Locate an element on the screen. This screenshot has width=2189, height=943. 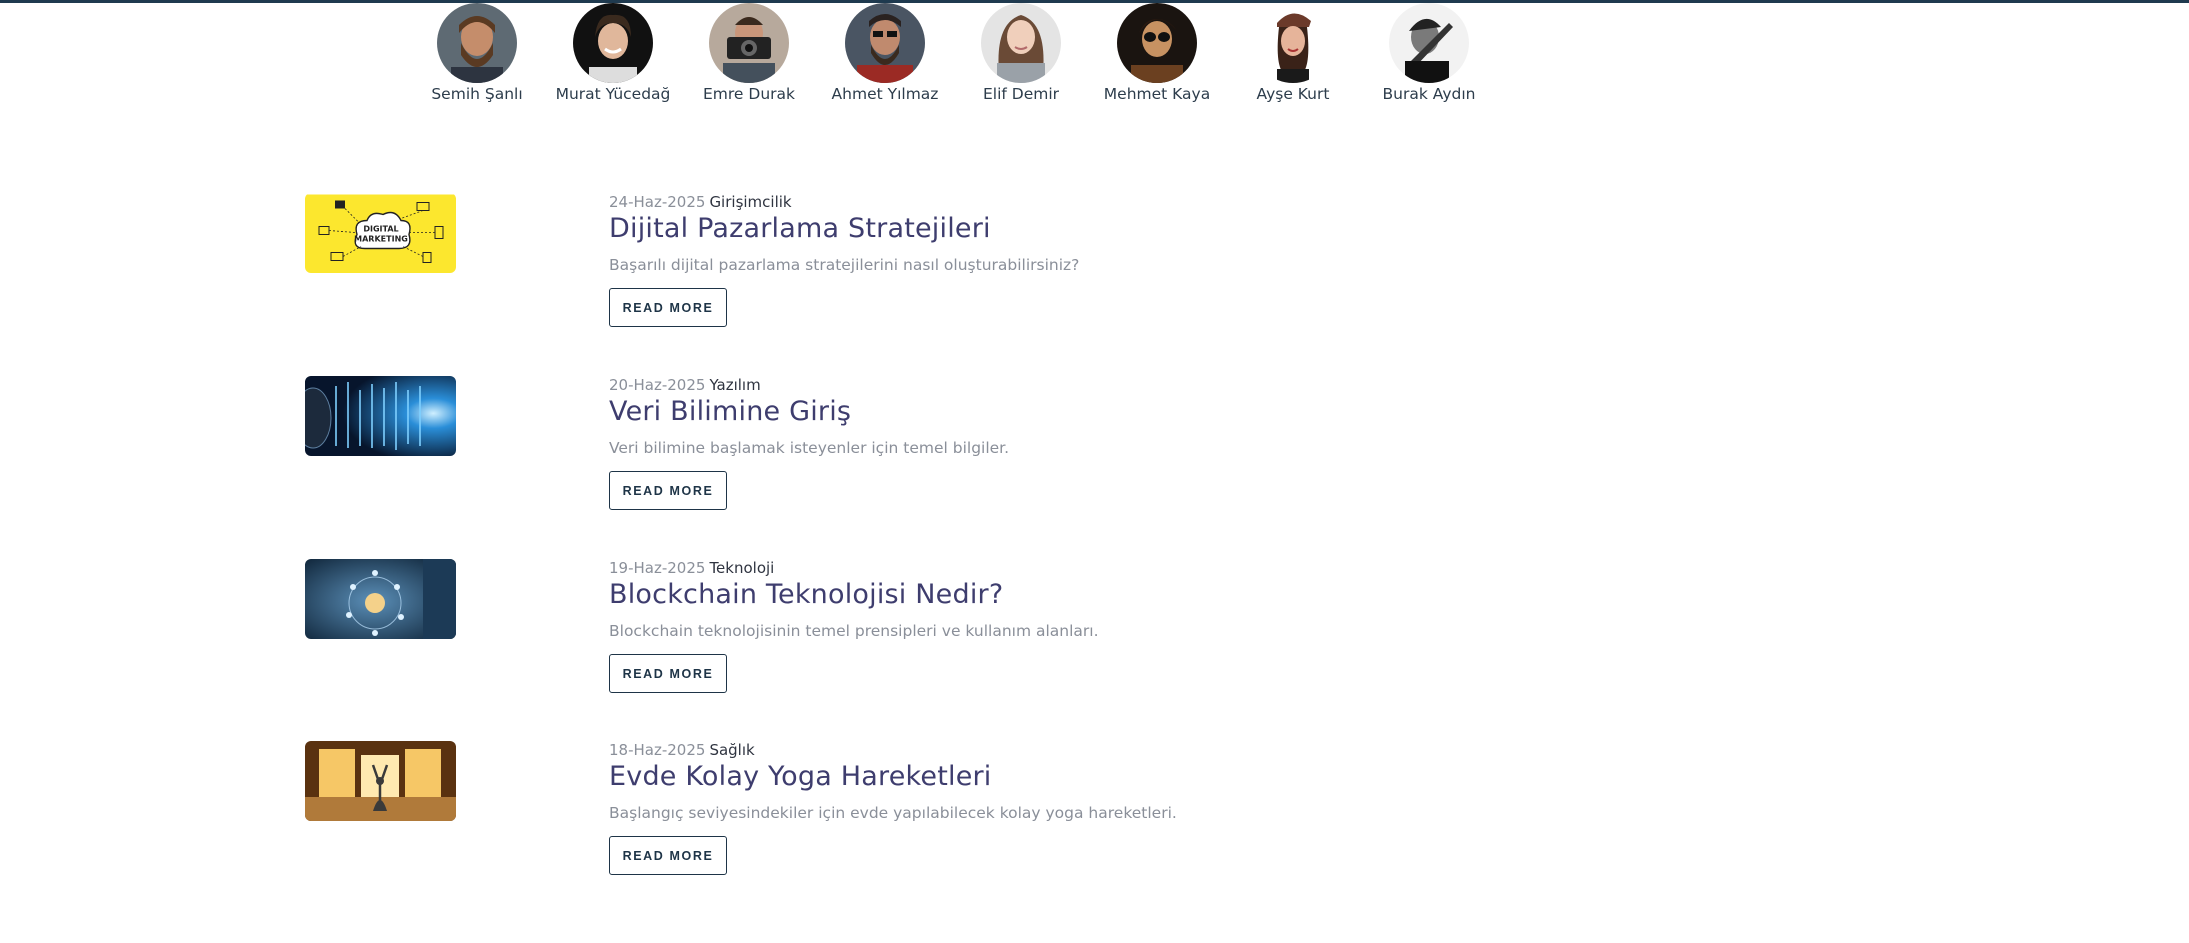
author-item: Murat Yücedağ is located at coordinates (613, 53).